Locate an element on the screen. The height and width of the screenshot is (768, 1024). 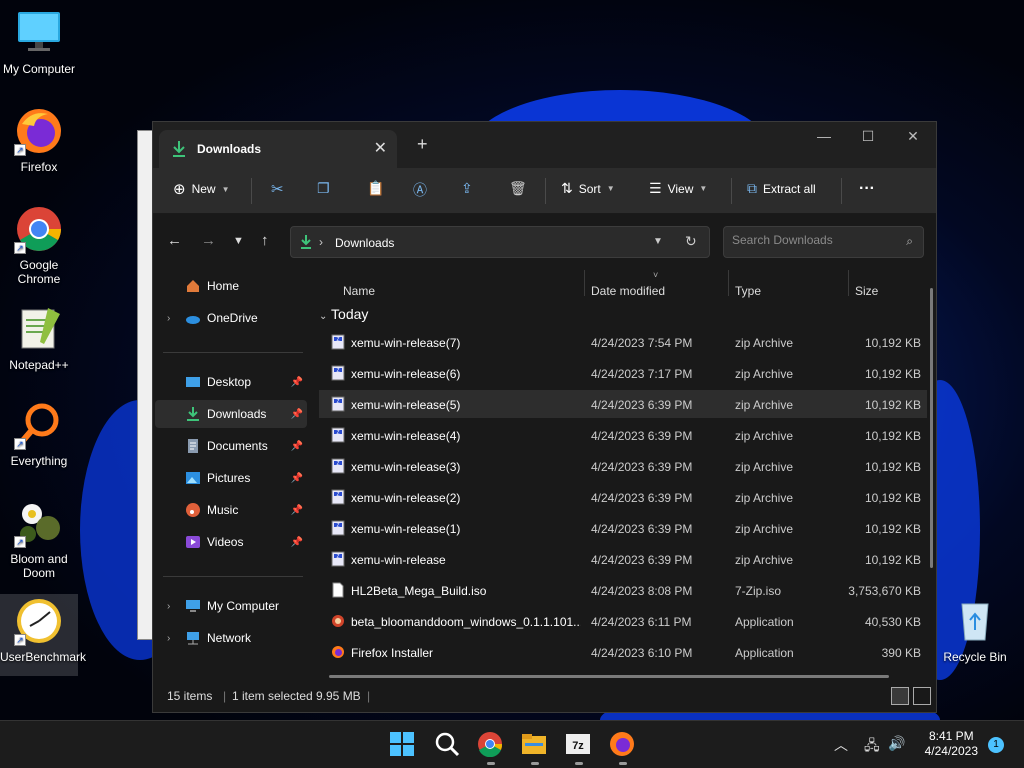
cloud-icon is located at coordinates (193, 318).